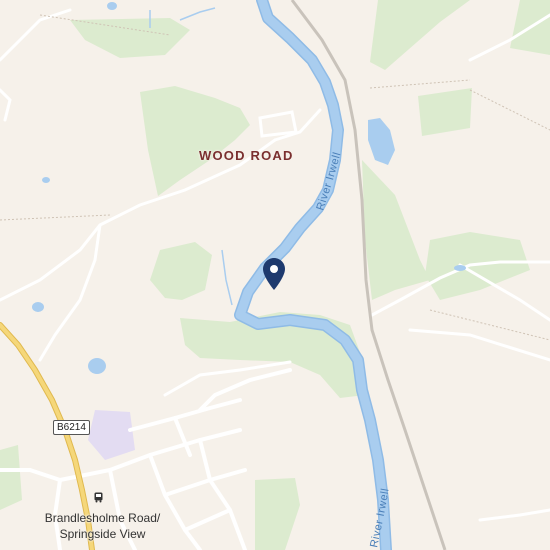  Describe the element at coordinates (246, 155) in the screenshot. I see `place-label-wood-road: WOOD ROAD` at that location.